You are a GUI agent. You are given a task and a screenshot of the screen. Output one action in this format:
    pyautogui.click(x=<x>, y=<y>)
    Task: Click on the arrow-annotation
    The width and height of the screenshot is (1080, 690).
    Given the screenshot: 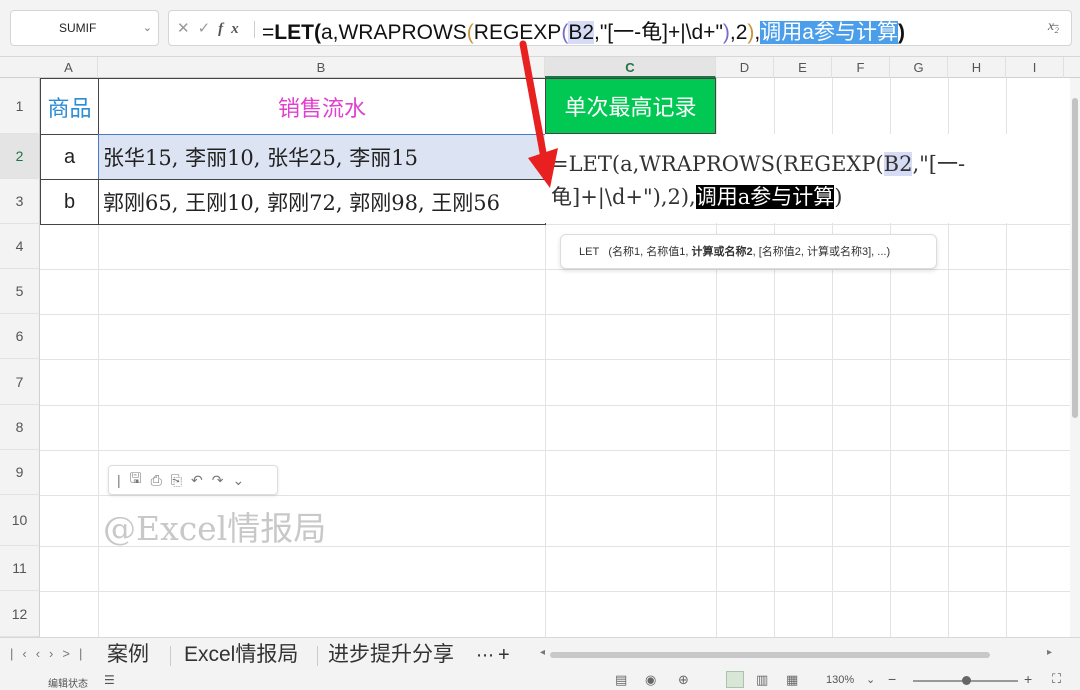 What is the action you would take?
    pyautogui.click(x=538, y=114)
    